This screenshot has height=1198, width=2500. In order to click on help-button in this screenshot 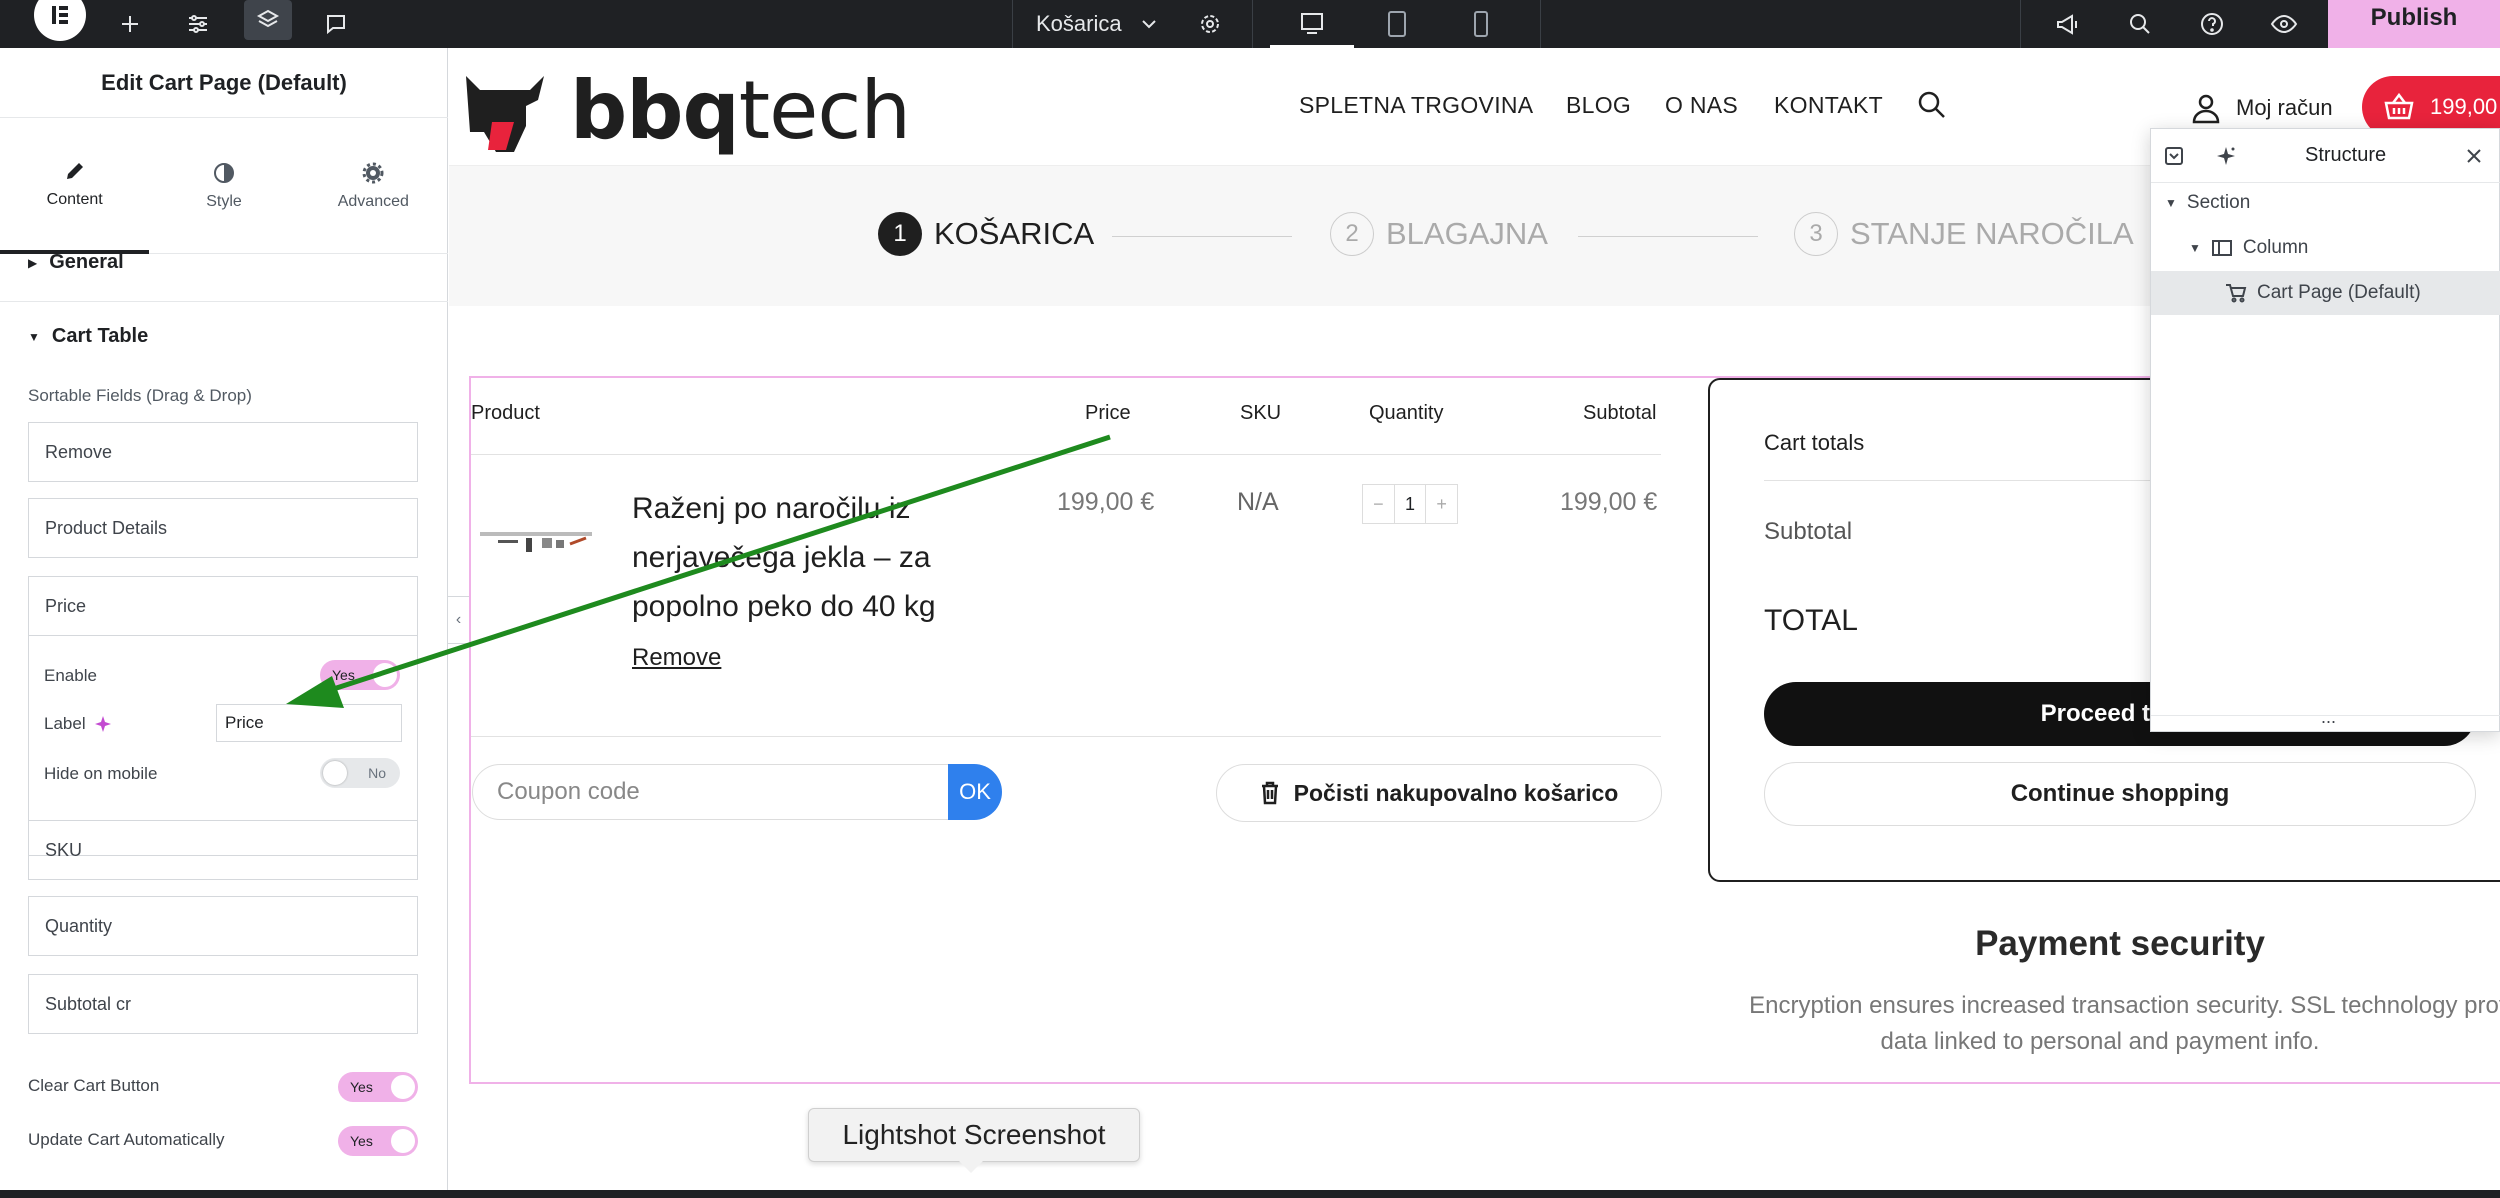, I will do `click(2212, 24)`.